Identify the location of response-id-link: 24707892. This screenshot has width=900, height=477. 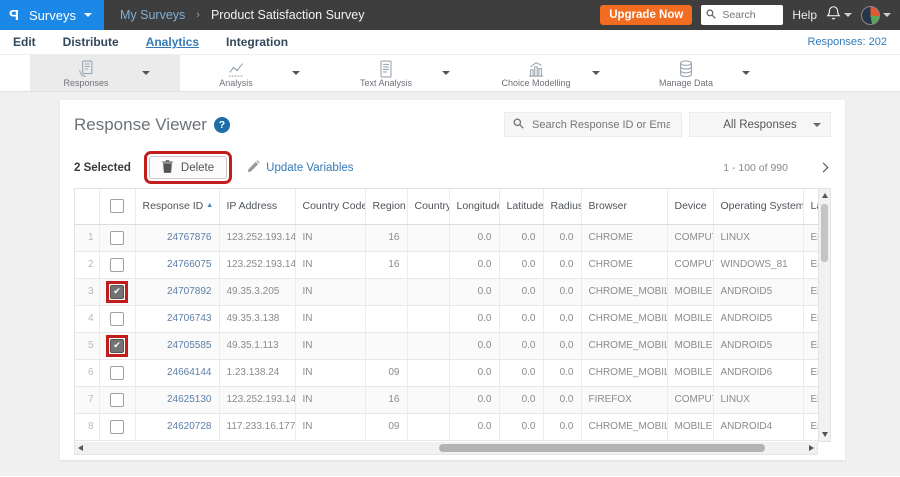
(189, 291).